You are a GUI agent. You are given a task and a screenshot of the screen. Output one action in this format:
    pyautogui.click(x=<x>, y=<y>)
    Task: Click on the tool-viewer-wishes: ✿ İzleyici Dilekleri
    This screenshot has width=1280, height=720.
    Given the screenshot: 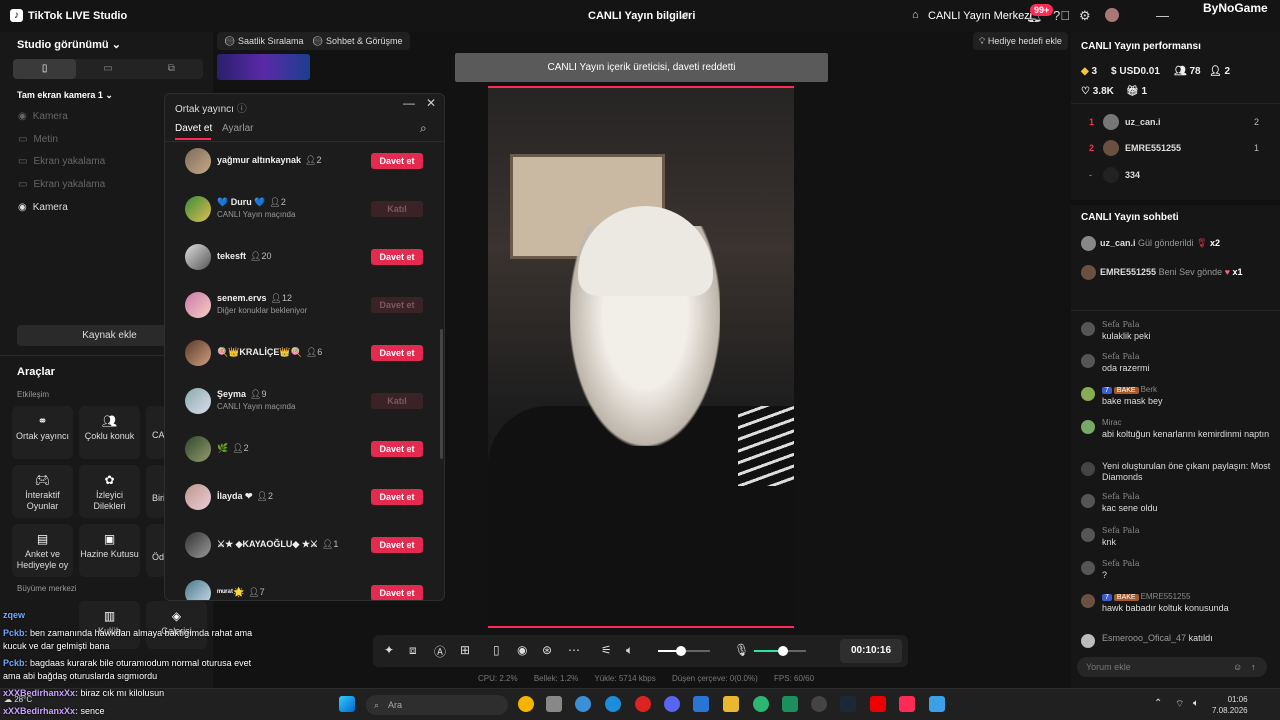 What is the action you would take?
    pyautogui.click(x=109, y=491)
    